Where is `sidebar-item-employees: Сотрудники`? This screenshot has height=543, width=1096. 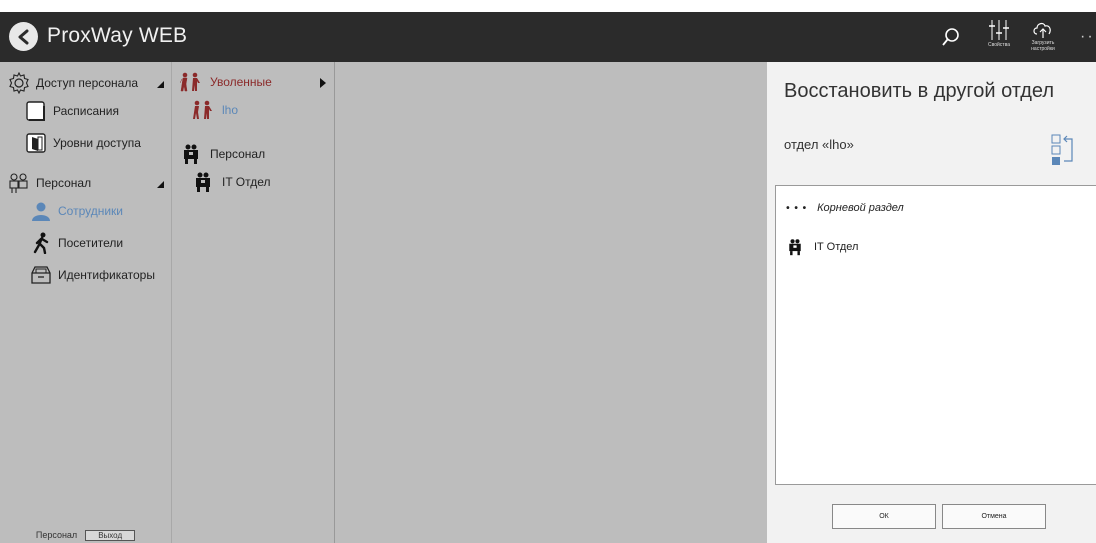
sidebar-item-employees: Сотрудники is located at coordinates (76, 211).